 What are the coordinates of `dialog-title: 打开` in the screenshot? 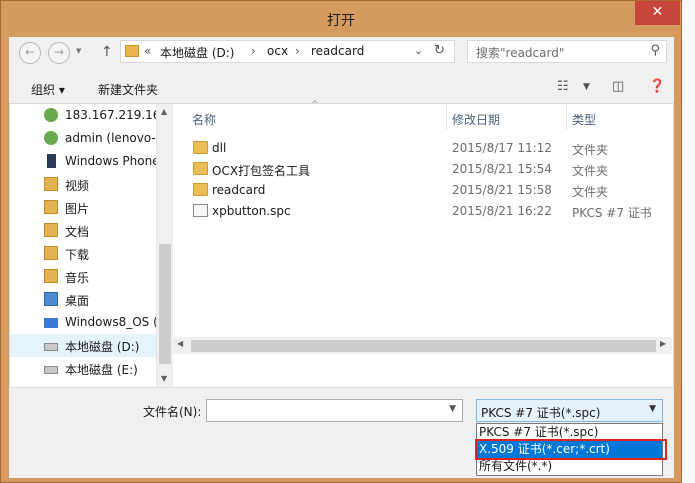 It's located at (341, 21).